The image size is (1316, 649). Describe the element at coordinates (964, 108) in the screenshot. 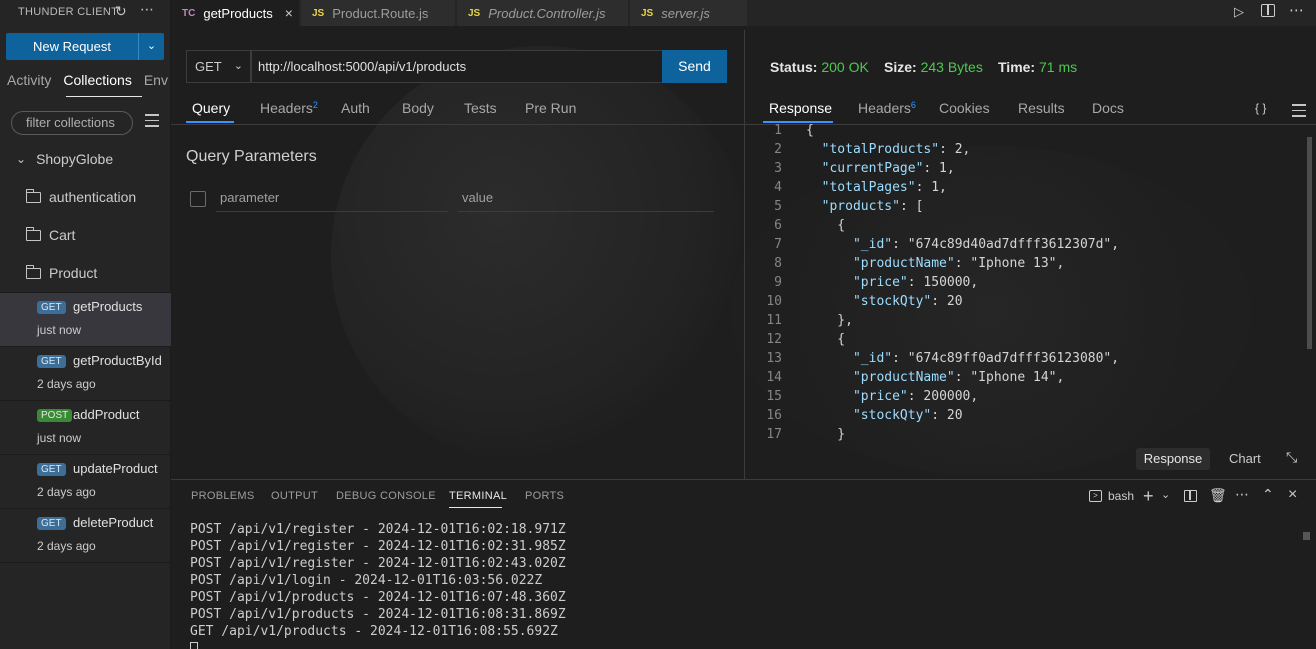

I see `tab-cookies: Cookies` at that location.